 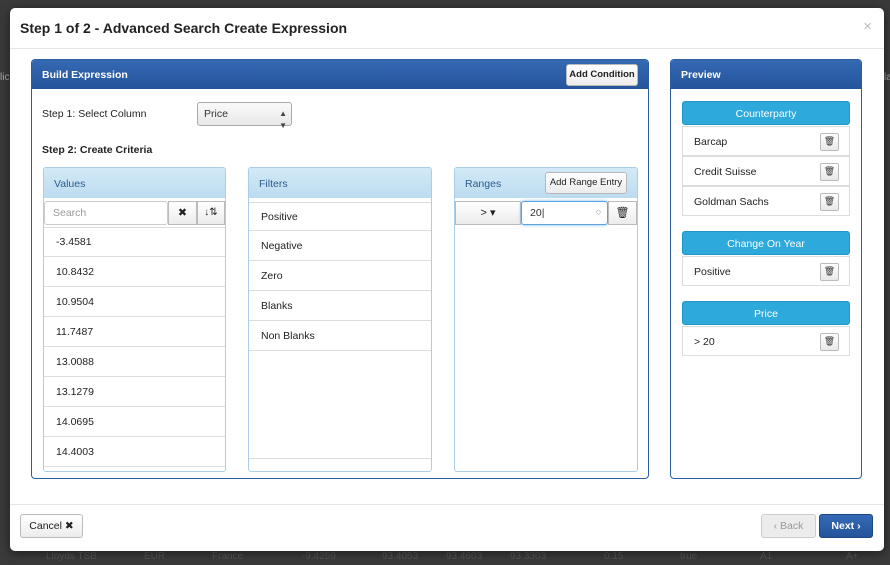 What do you see at coordinates (725, 172) in the screenshot?
I see `preview-item-label: Credit Suisse` at bounding box center [725, 172].